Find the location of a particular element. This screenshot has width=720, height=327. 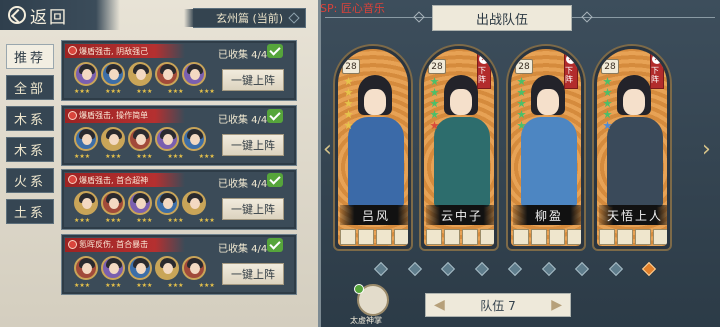

preset-row: 爆盾强击, 操作简单 已收集 4/4 ★★★ ★★★ ★★★ ★★★ ★★★ 一键上阵 is located at coordinates (179, 135).